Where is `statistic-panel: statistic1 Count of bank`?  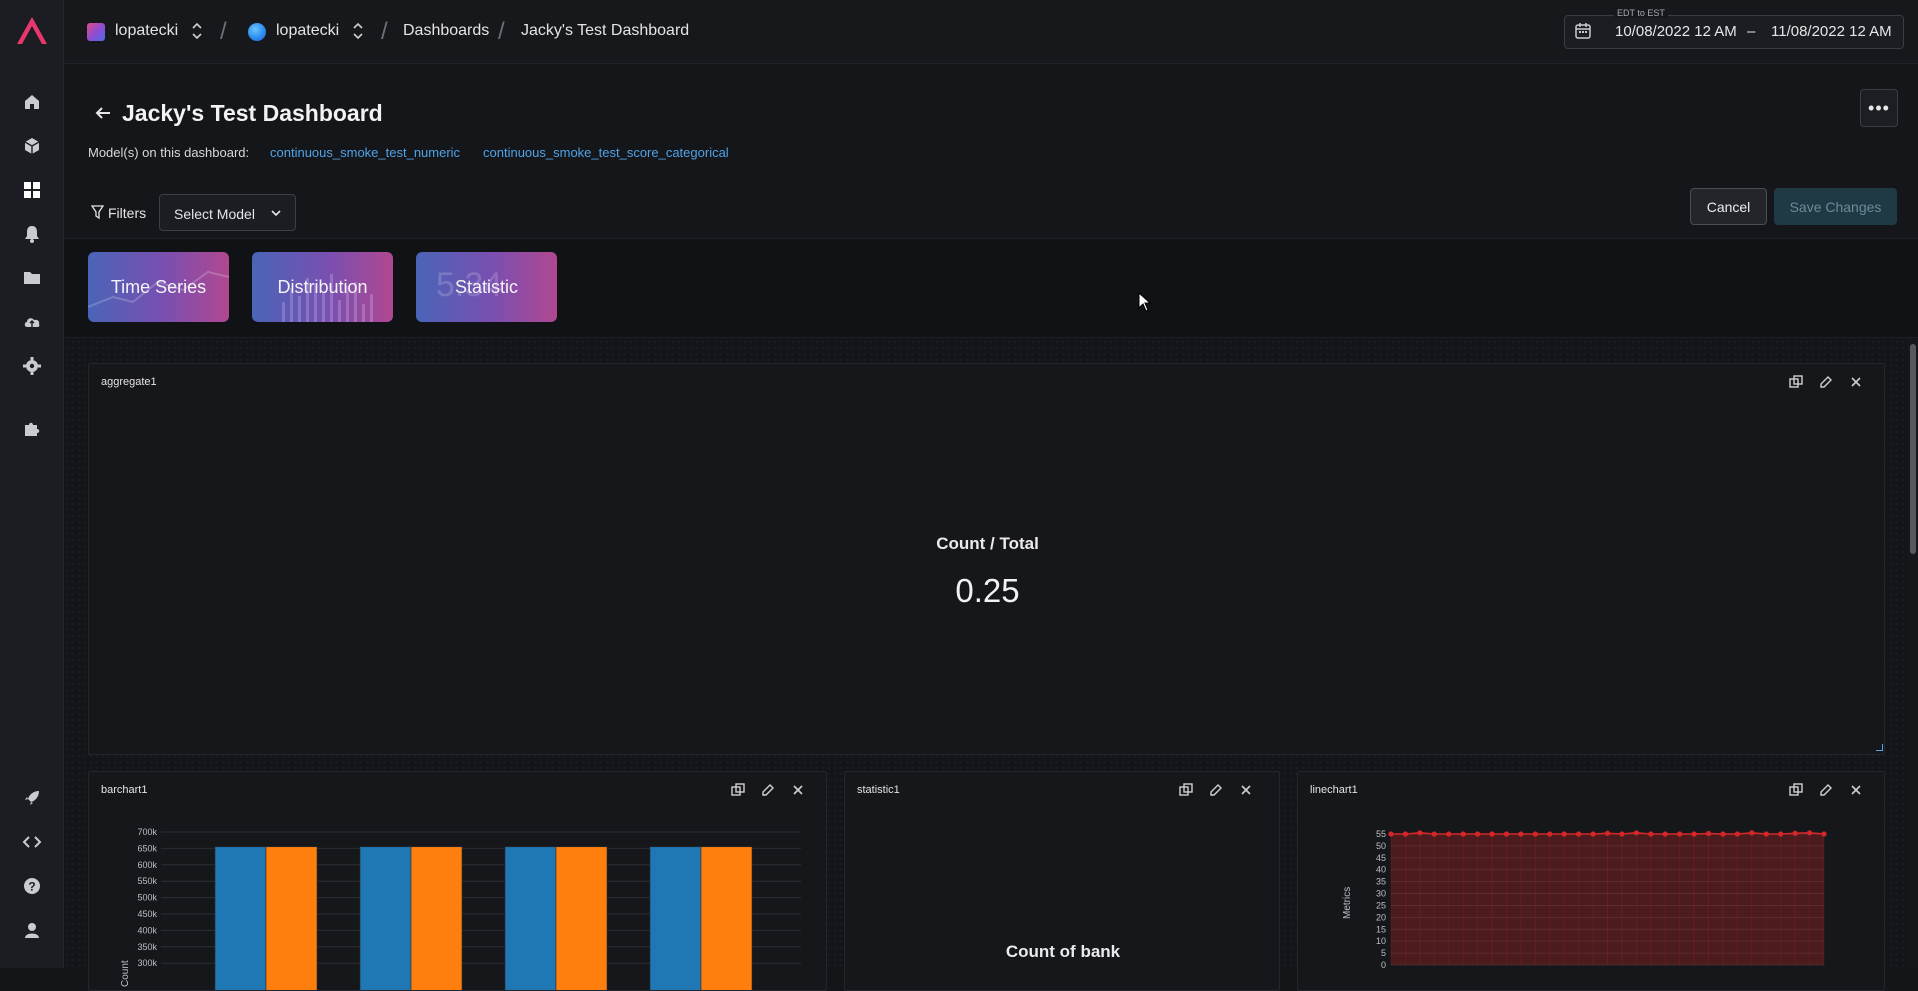 statistic-panel: statistic1 Count of bank is located at coordinates (1062, 881).